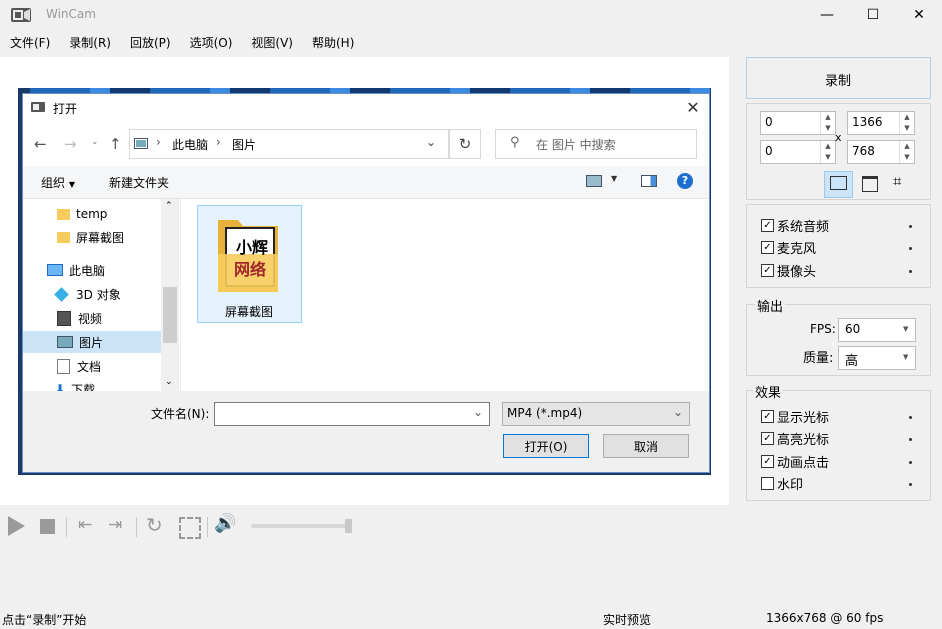 Image resolution: width=942 pixels, height=629 pixels. Describe the element at coordinates (873, 15) in the screenshot. I see `maximize-button: ☐` at that location.